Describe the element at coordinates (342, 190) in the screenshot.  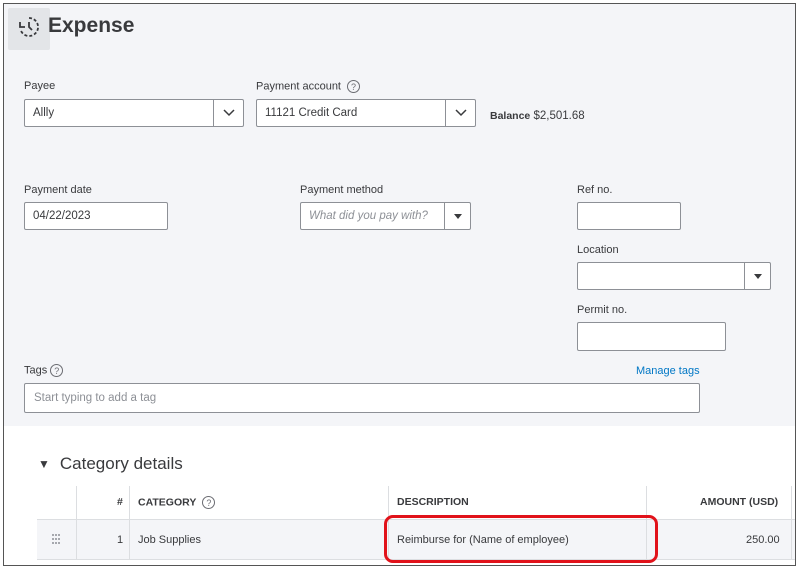
I see `payment-method-label: Payment method` at that location.